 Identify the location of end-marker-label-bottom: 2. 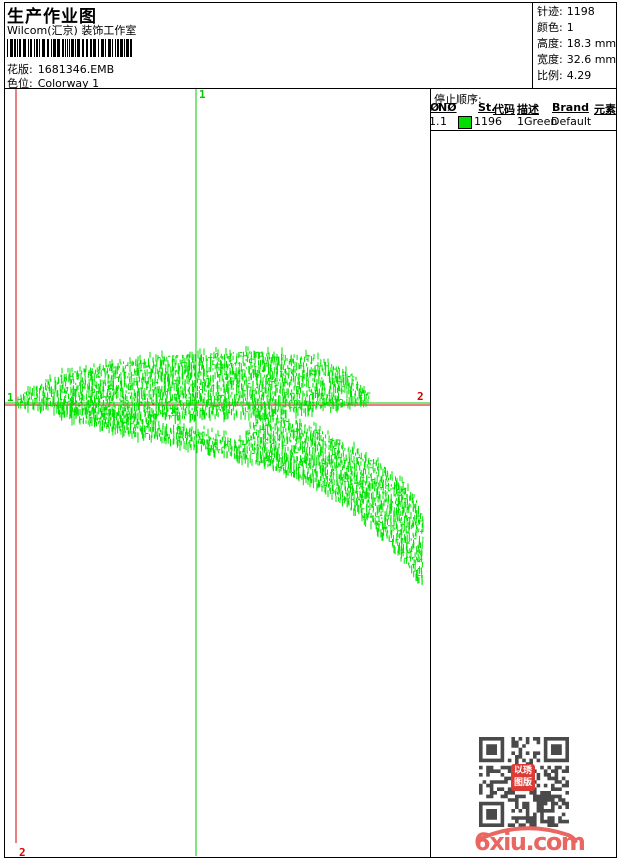
(22, 852).